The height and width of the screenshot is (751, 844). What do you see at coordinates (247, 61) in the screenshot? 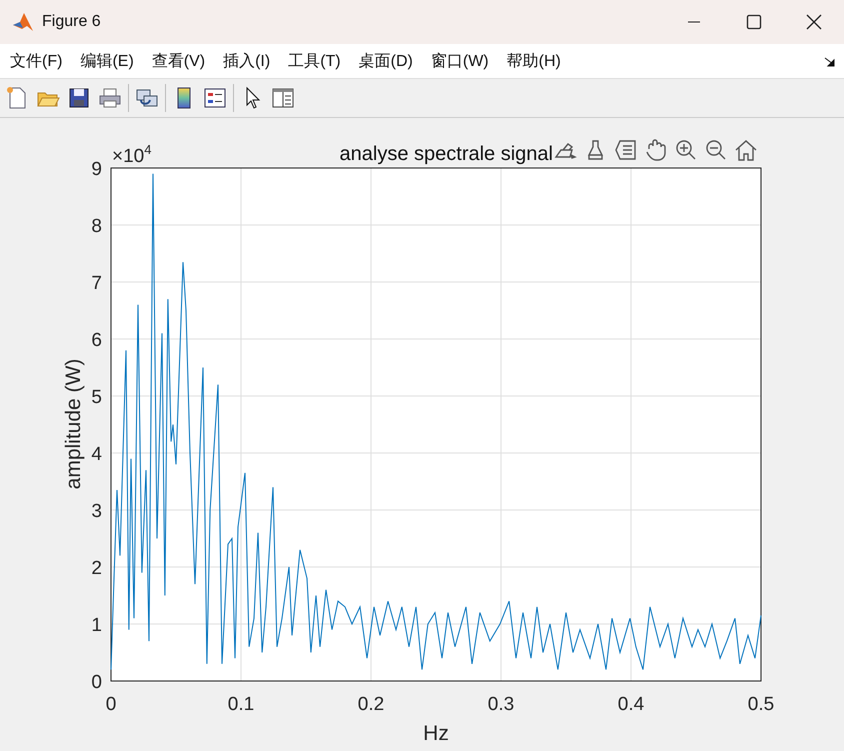
I see `menu-item: 插入(I)` at bounding box center [247, 61].